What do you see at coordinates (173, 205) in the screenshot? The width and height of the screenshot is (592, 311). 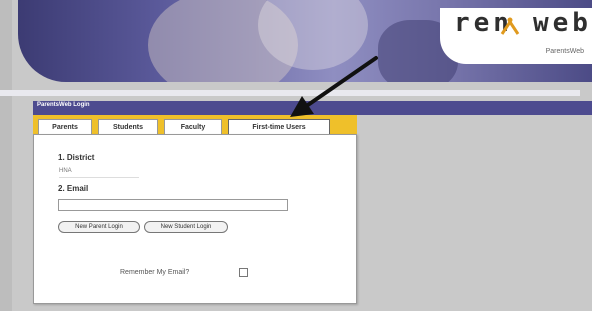 I see `email-field` at bounding box center [173, 205].